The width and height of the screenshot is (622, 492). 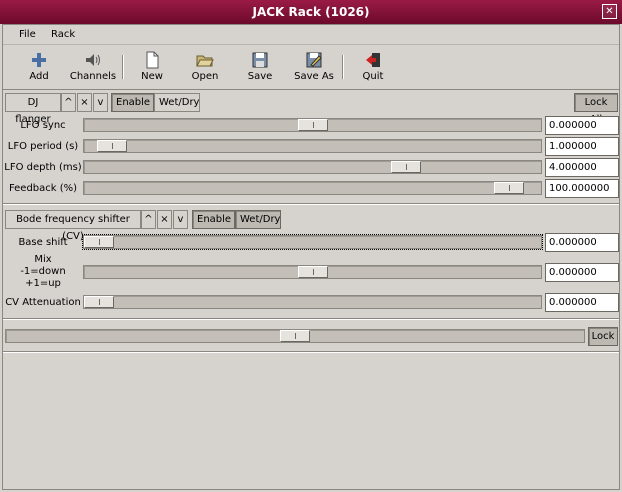 I want to click on lfo-sync-value: 0.000000, so click(x=582, y=125).